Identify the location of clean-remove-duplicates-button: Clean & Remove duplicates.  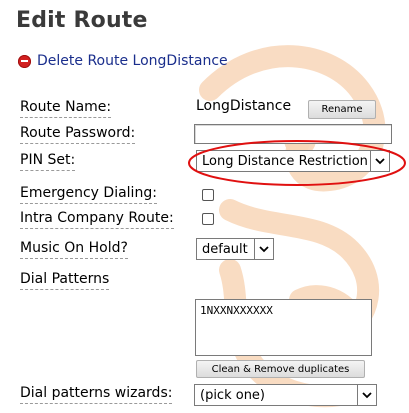
(280, 369).